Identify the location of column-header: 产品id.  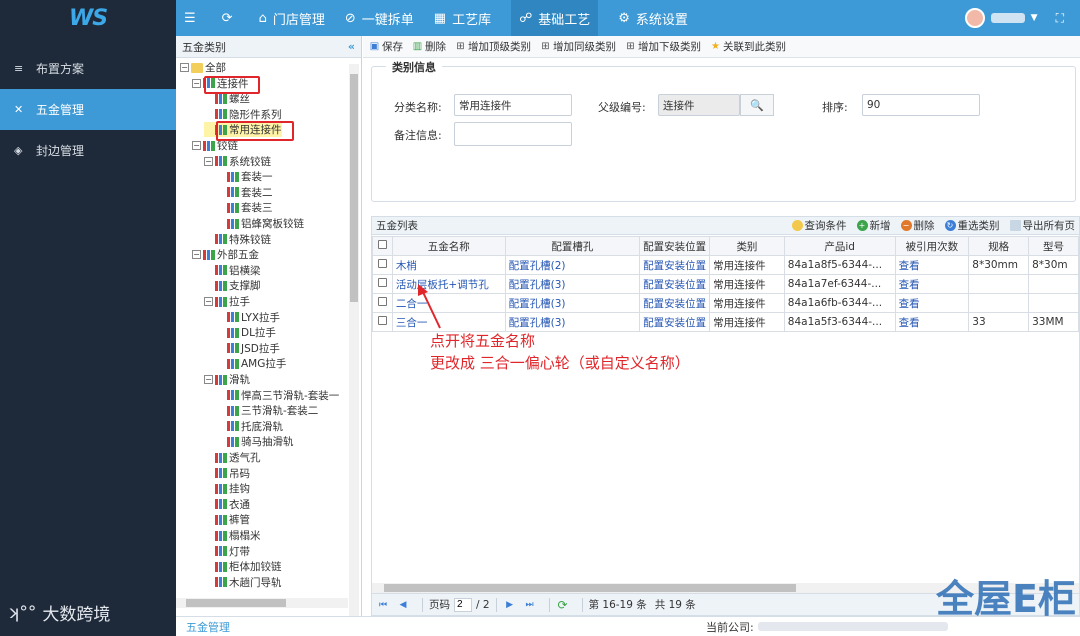
(839, 246).